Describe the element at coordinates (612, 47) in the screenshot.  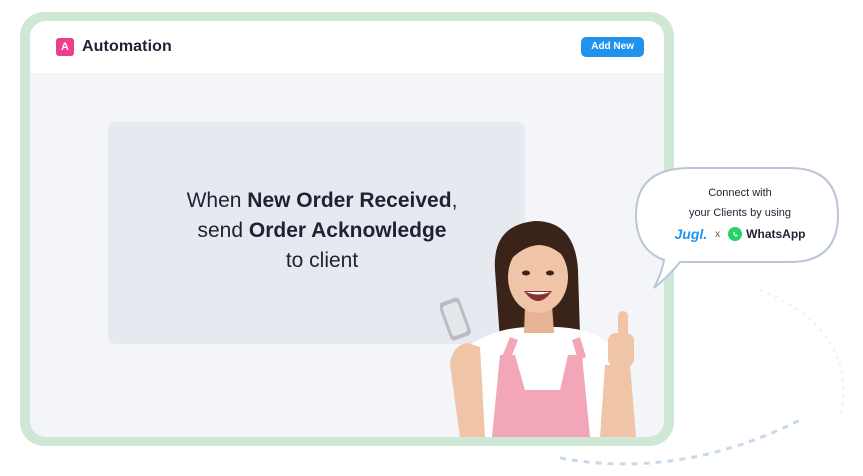
I see `add-new-button: Add New` at that location.